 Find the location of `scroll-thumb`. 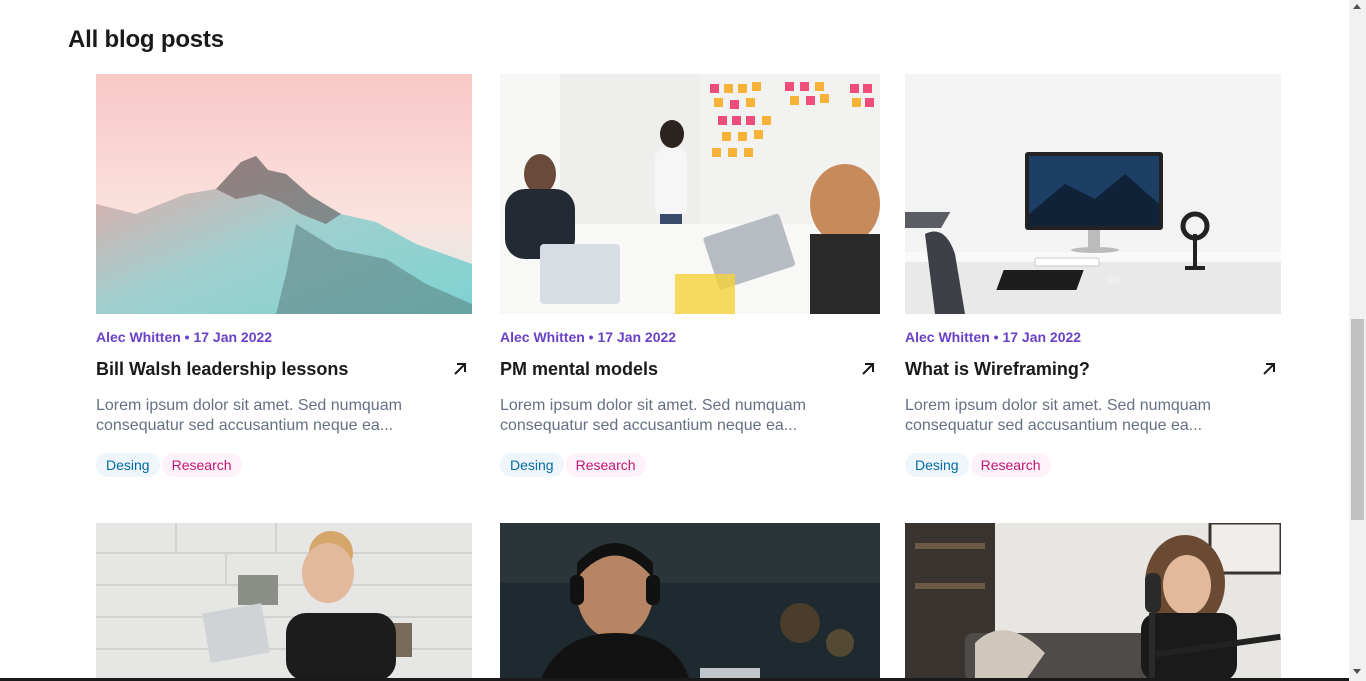

scroll-thumb is located at coordinates (1357, 419).